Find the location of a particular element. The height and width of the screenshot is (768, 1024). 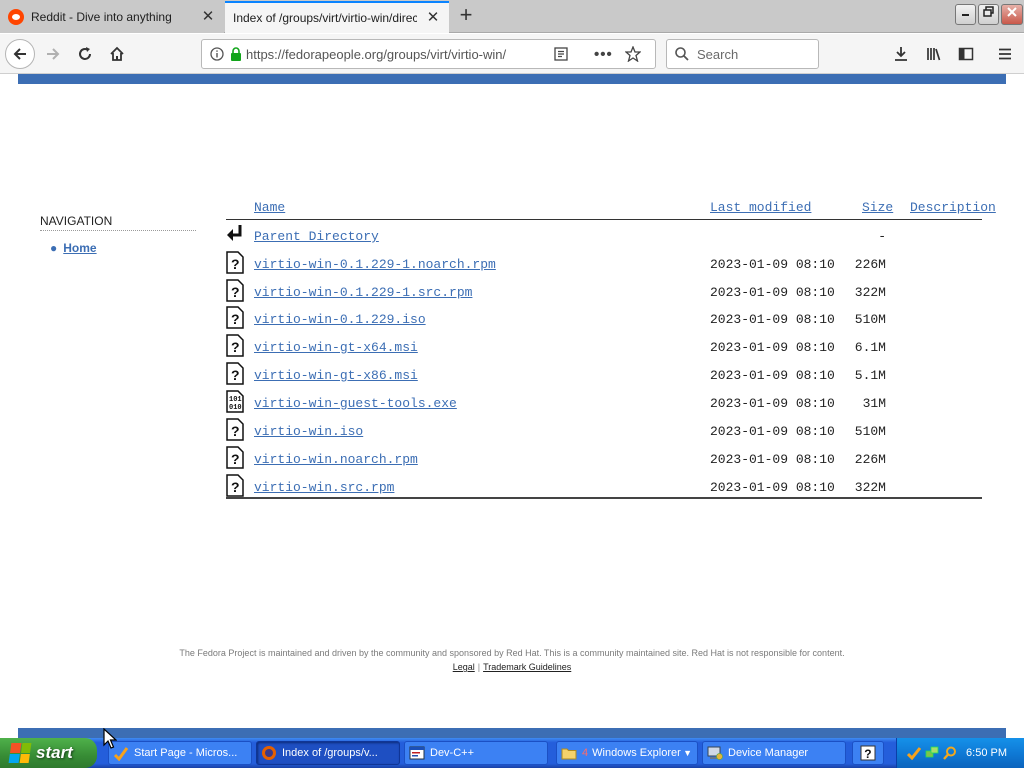

file-link: virtio-win-gt-x86.msi is located at coordinates (336, 375).